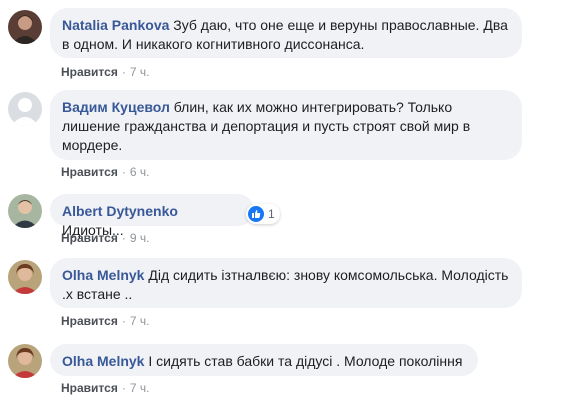 This screenshot has height=401, width=561. Describe the element at coordinates (116, 107) in the screenshot. I see `comment-author: Вадим Куцевол` at that location.